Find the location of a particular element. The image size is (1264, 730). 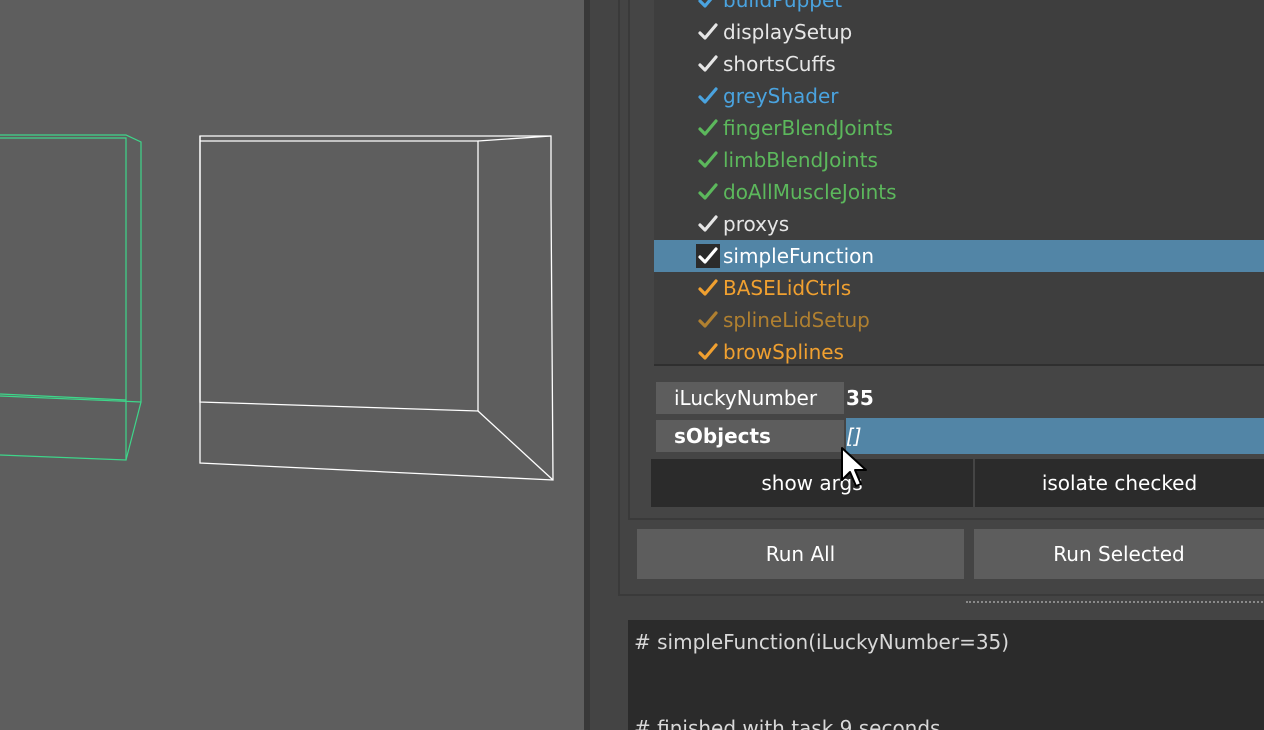

checklist-item: greyShader is located at coordinates (959, 96).